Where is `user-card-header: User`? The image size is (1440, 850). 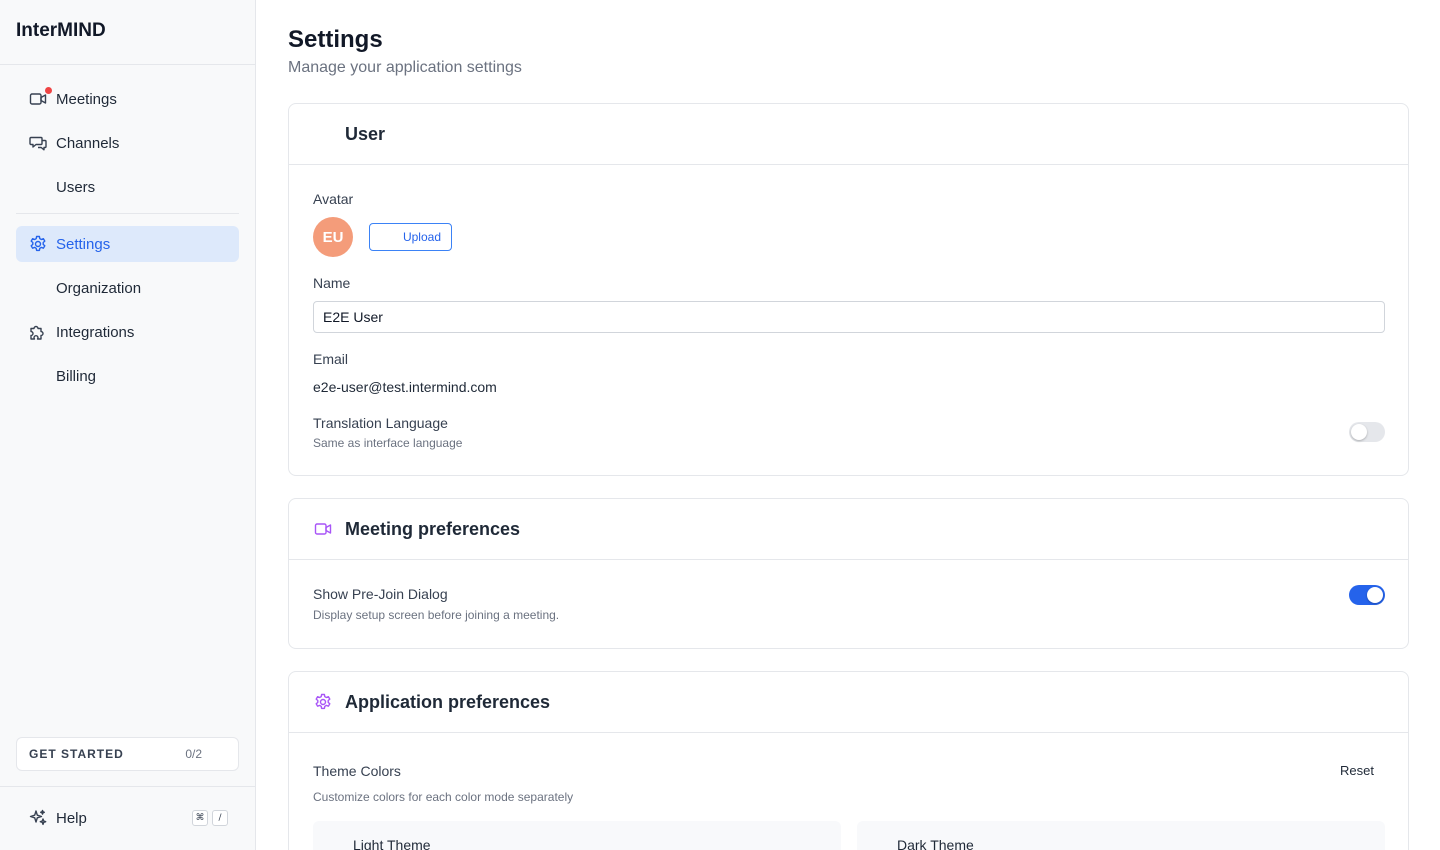
user-card-header: User is located at coordinates (848, 134).